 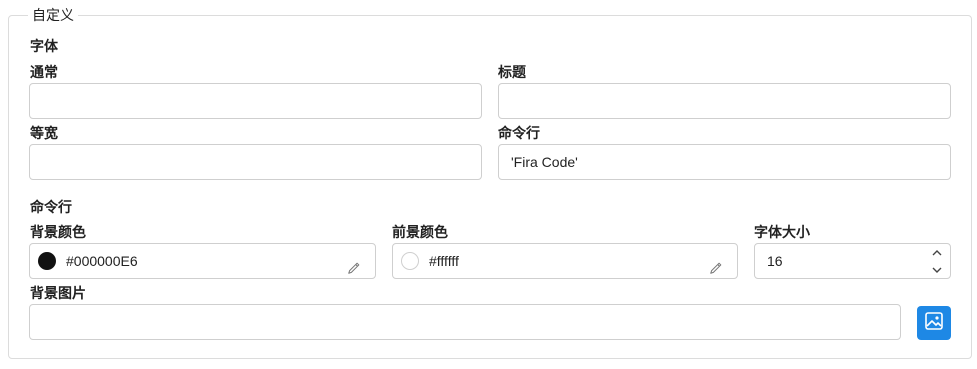 I want to click on background-color-field: #000000E6, so click(x=202, y=261).